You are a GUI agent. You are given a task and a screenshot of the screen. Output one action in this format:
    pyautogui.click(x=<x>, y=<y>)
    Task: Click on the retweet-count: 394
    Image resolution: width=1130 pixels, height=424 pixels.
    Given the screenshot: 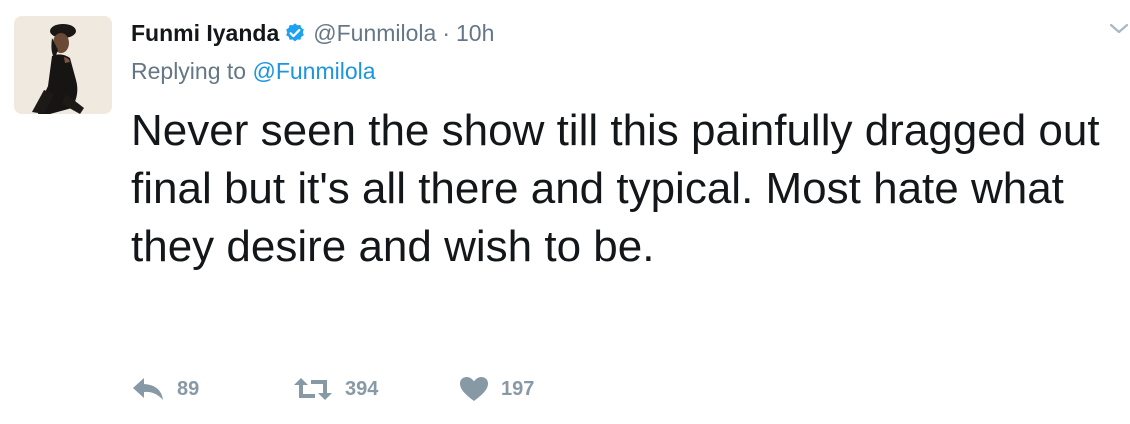 What is the action you would take?
    pyautogui.click(x=362, y=388)
    